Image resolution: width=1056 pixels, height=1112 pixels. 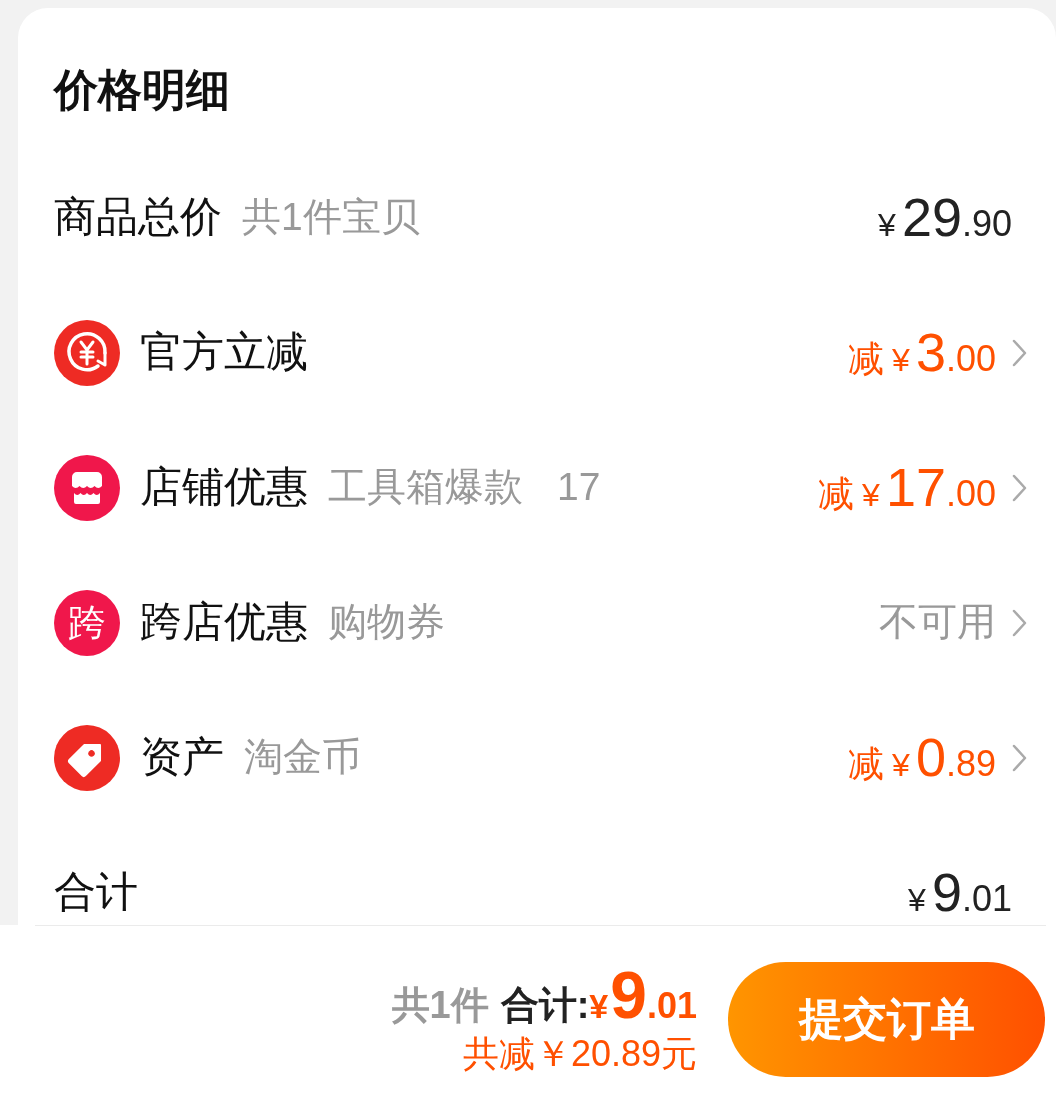 What do you see at coordinates (886, 1019) in the screenshot?
I see `submit-order-button: 提交订单` at bounding box center [886, 1019].